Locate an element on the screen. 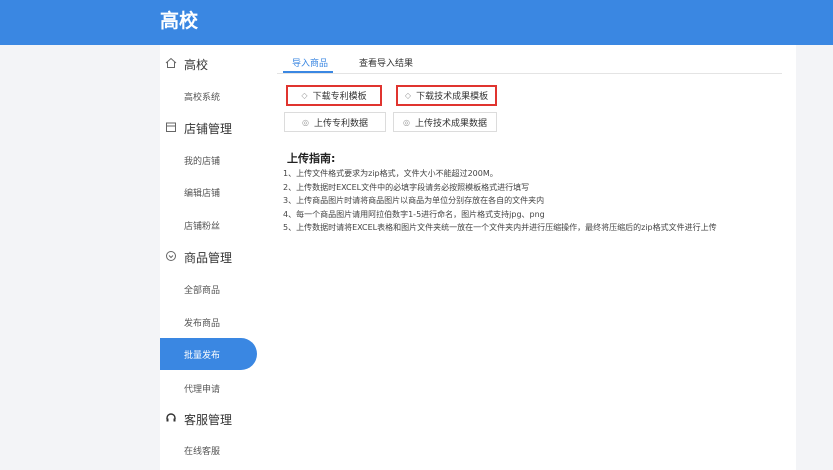 The image size is (833, 470). button-label: 上传技术成果数据 is located at coordinates (450, 123).